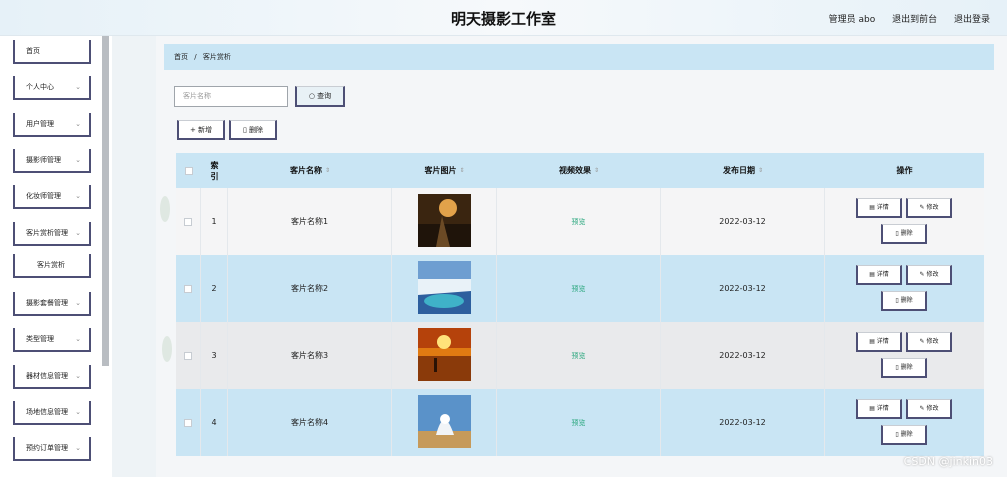 The width and height of the screenshot is (1007, 477). What do you see at coordinates (47, 233) in the screenshot?
I see `sidebar-item-label: 客片赏析管理` at bounding box center [47, 233].